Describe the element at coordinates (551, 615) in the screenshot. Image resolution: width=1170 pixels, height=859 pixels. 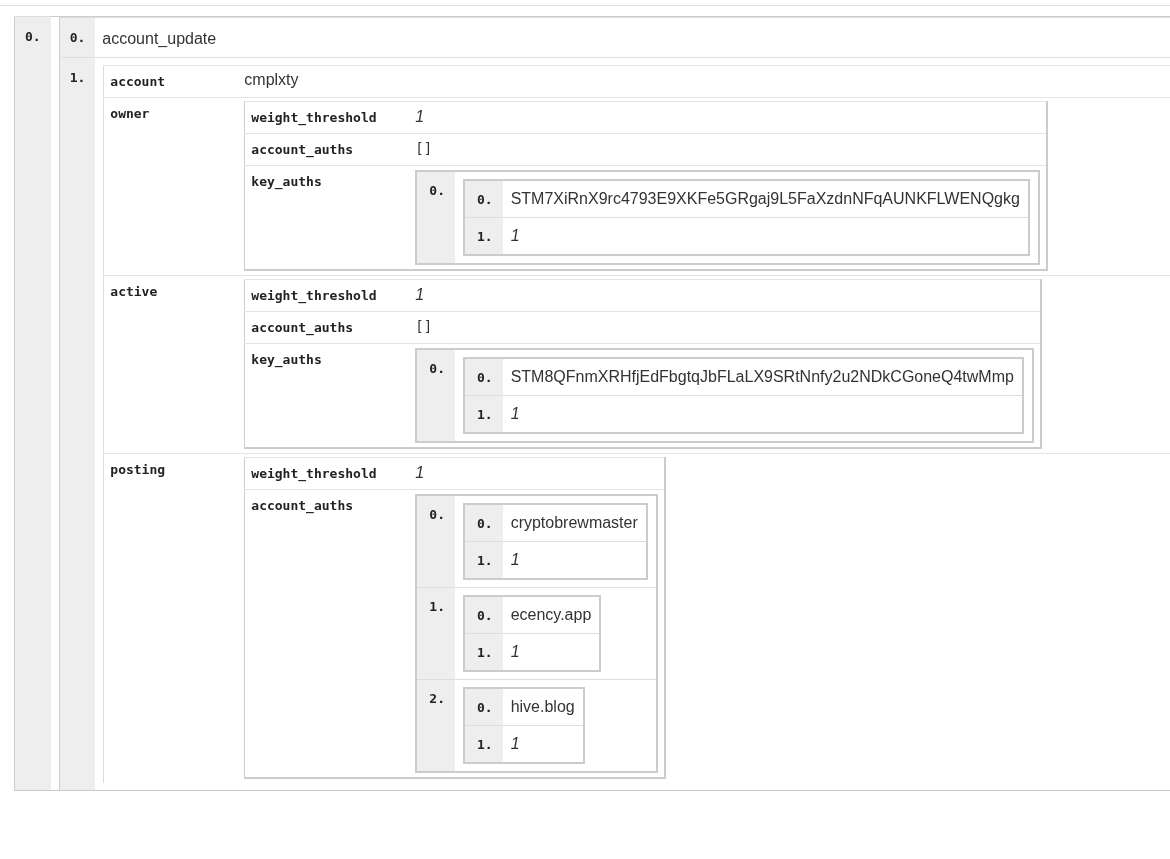
I see `string-value: ecency.app` at that location.